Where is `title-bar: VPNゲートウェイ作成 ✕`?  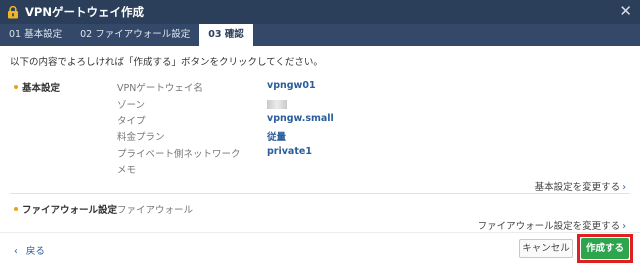 title-bar: VPNゲートウェイ作成 ✕ is located at coordinates (320, 12).